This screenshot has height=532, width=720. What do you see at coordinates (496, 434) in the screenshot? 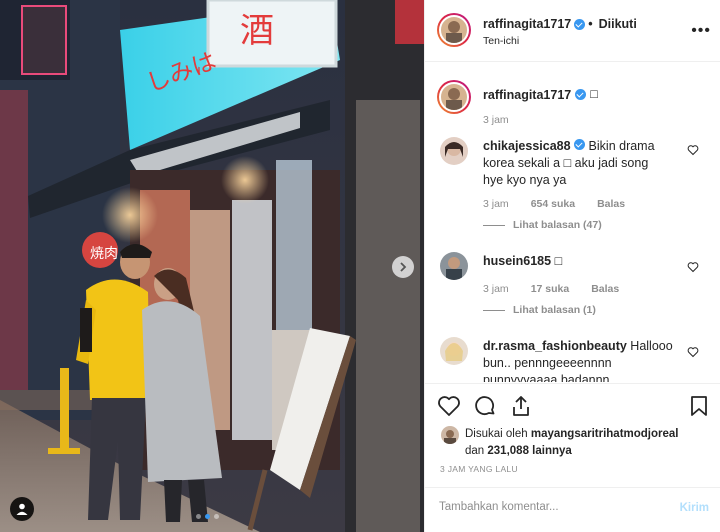
I see `liked-by-prefix: Disukai oleh` at bounding box center [496, 434].